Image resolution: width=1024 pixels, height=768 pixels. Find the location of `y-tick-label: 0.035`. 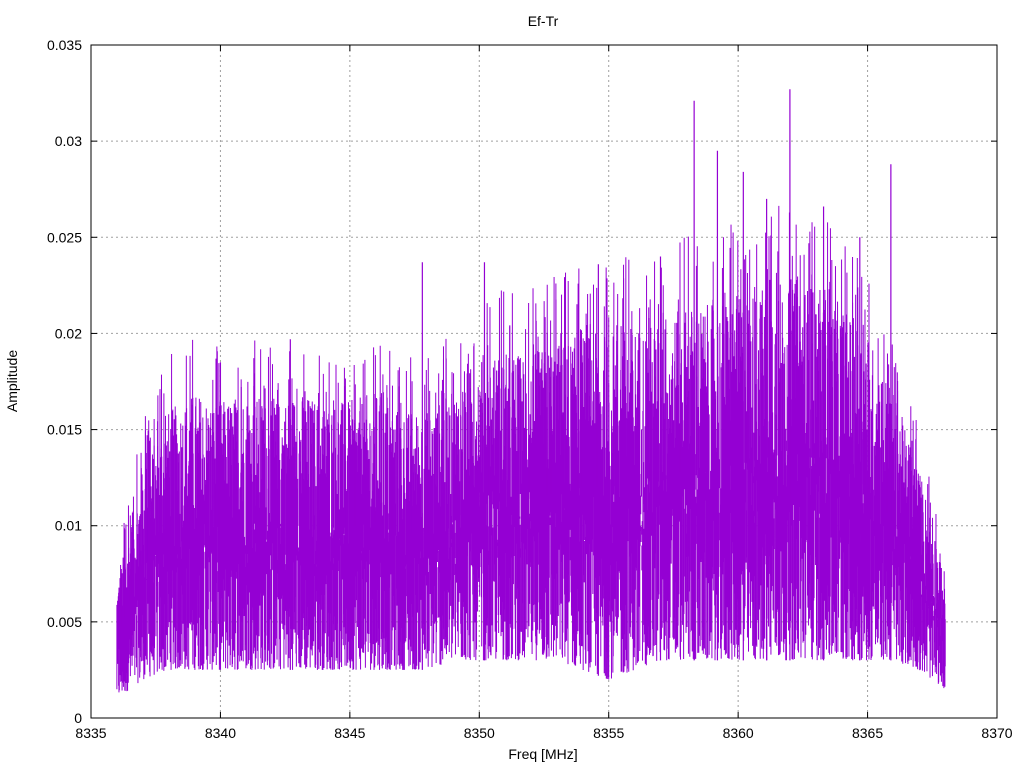

y-tick-label: 0.035 is located at coordinates (64, 45).